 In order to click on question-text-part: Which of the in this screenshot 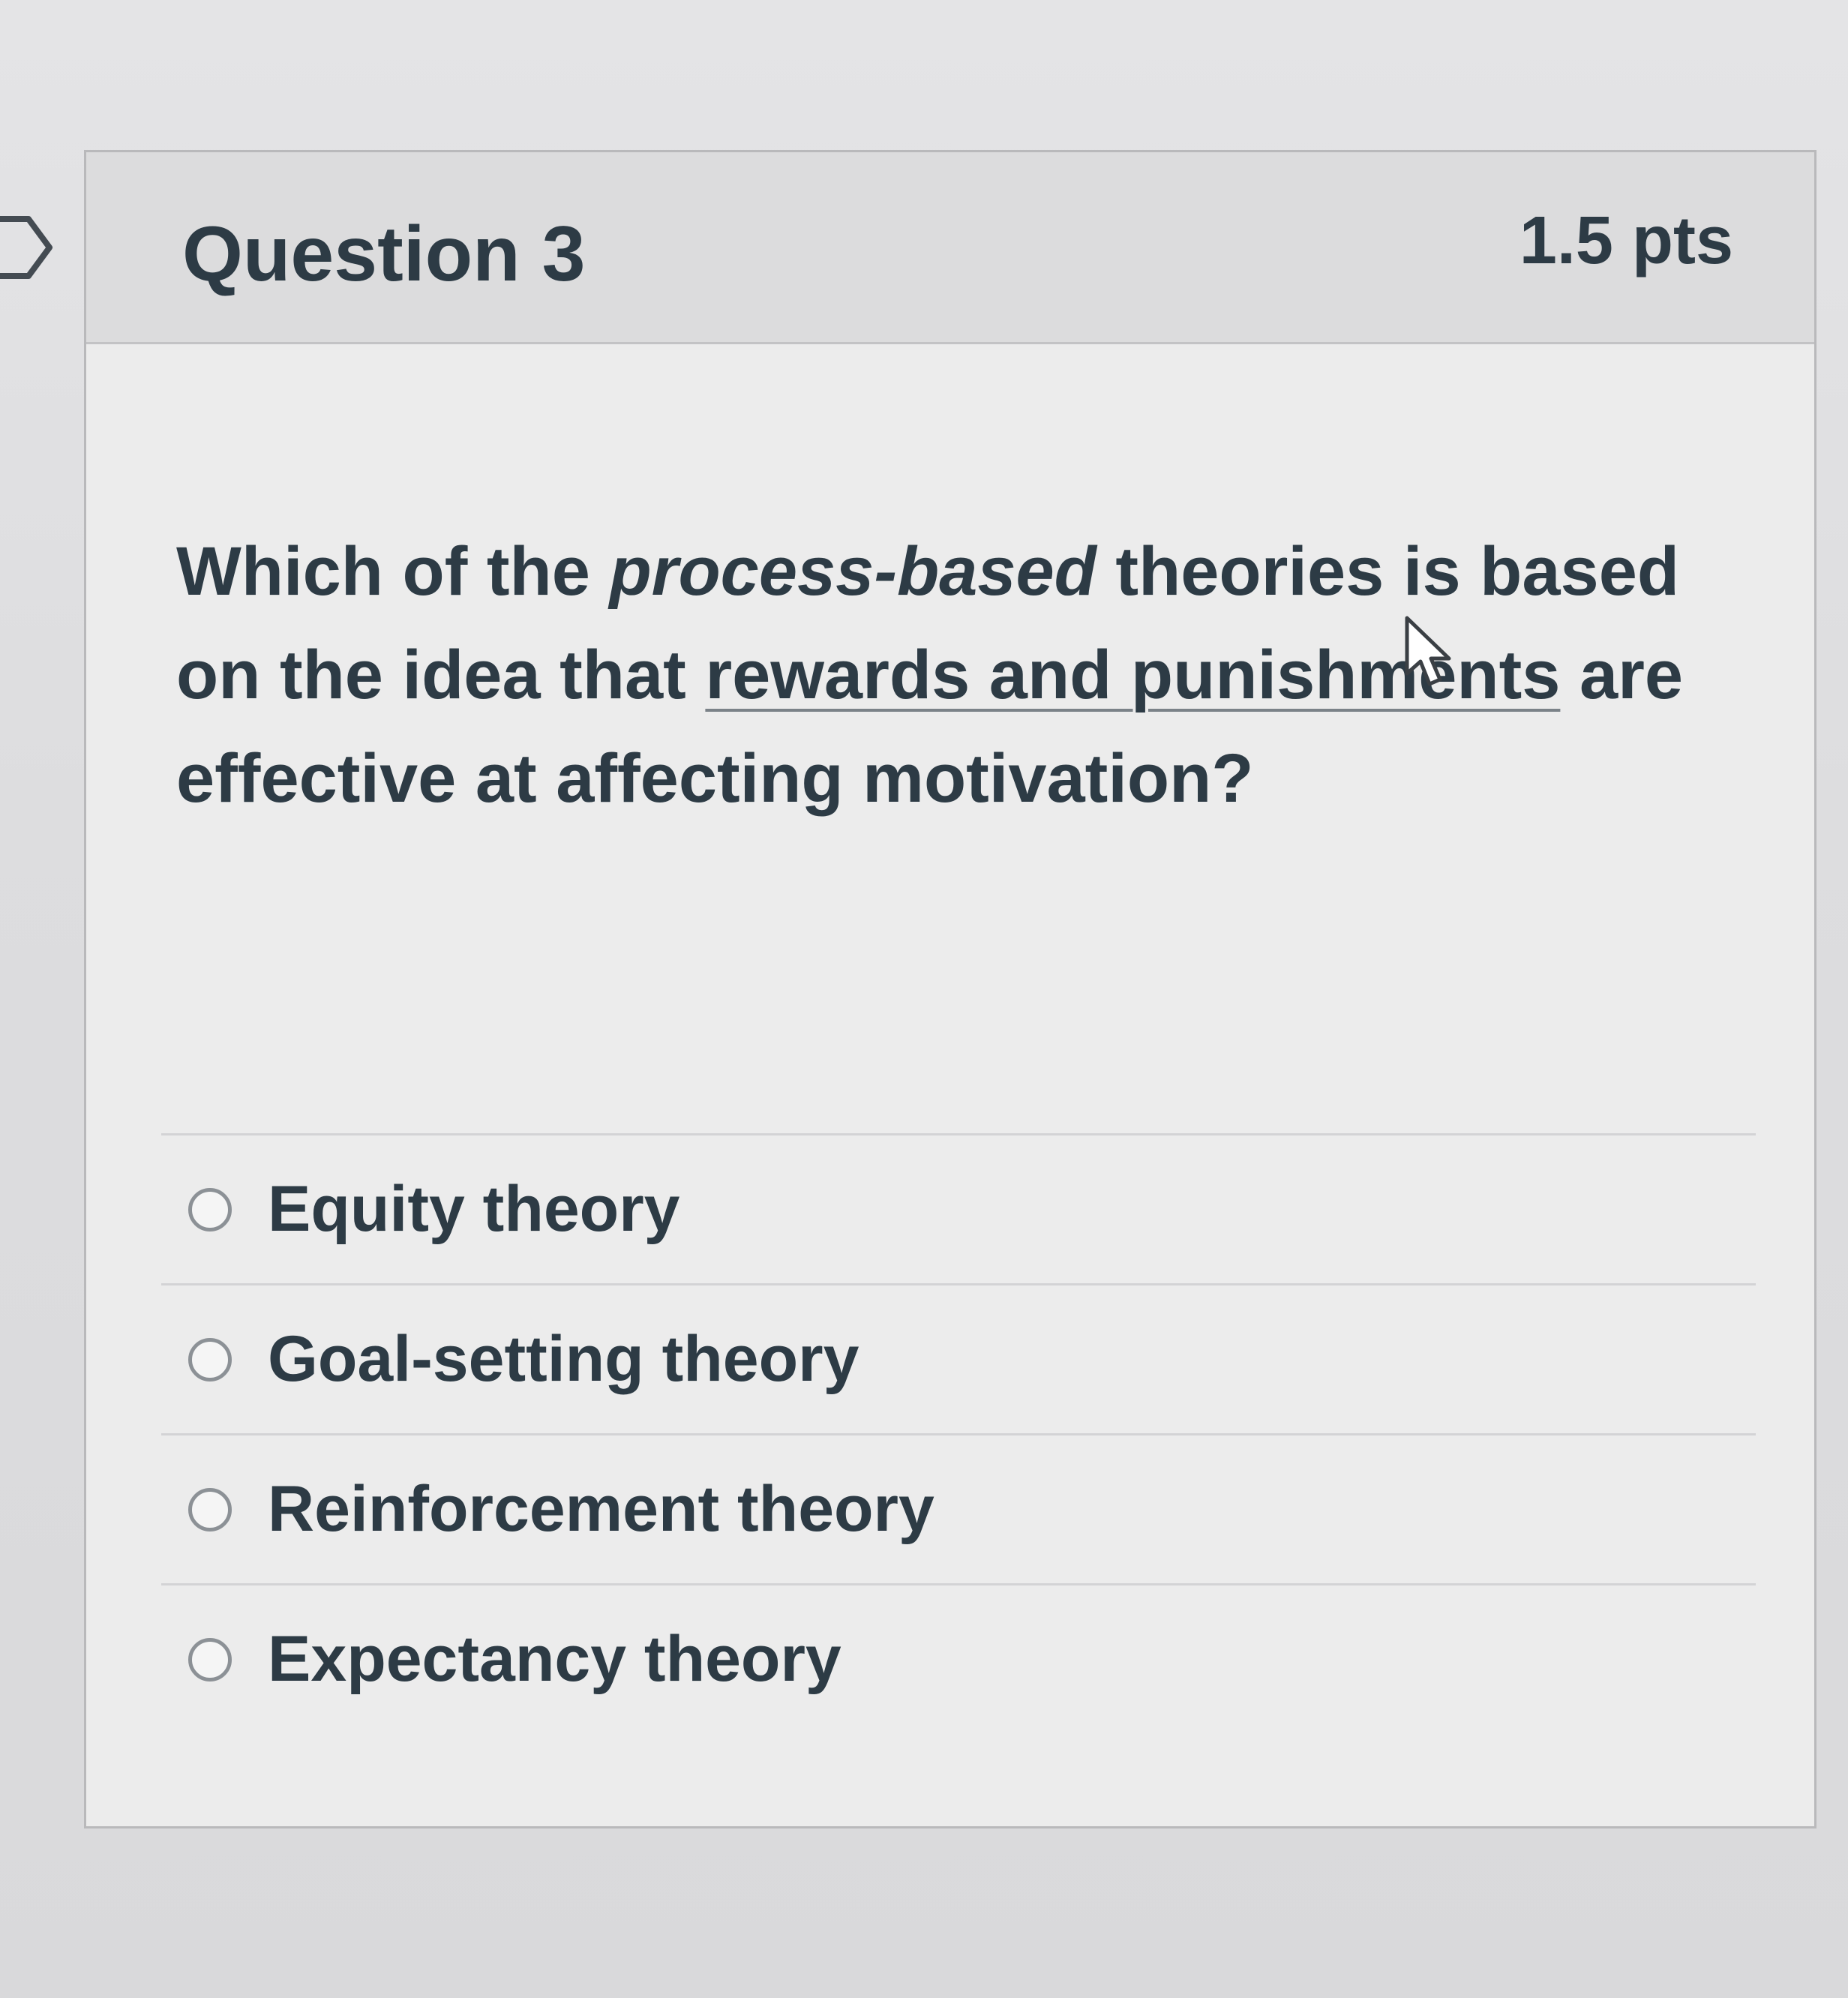, I will do `click(393, 571)`.